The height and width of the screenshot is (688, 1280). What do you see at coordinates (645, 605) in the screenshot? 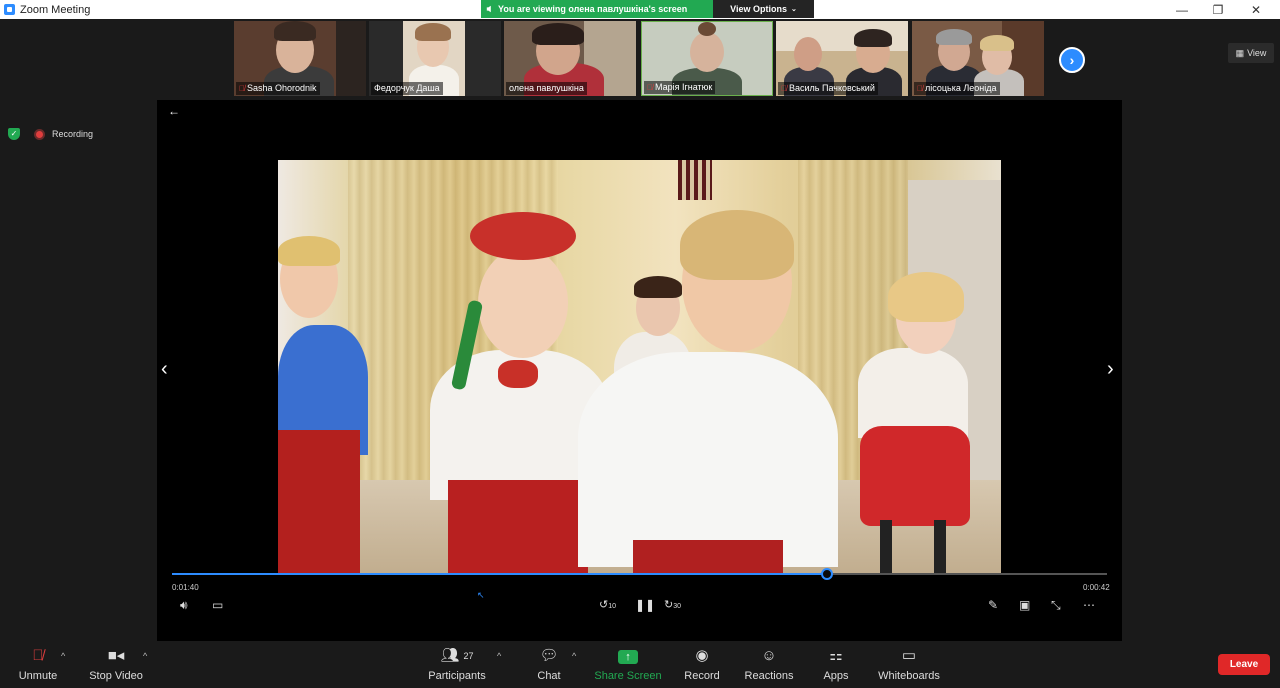
I see `pause-button: ❚❚` at bounding box center [645, 605].